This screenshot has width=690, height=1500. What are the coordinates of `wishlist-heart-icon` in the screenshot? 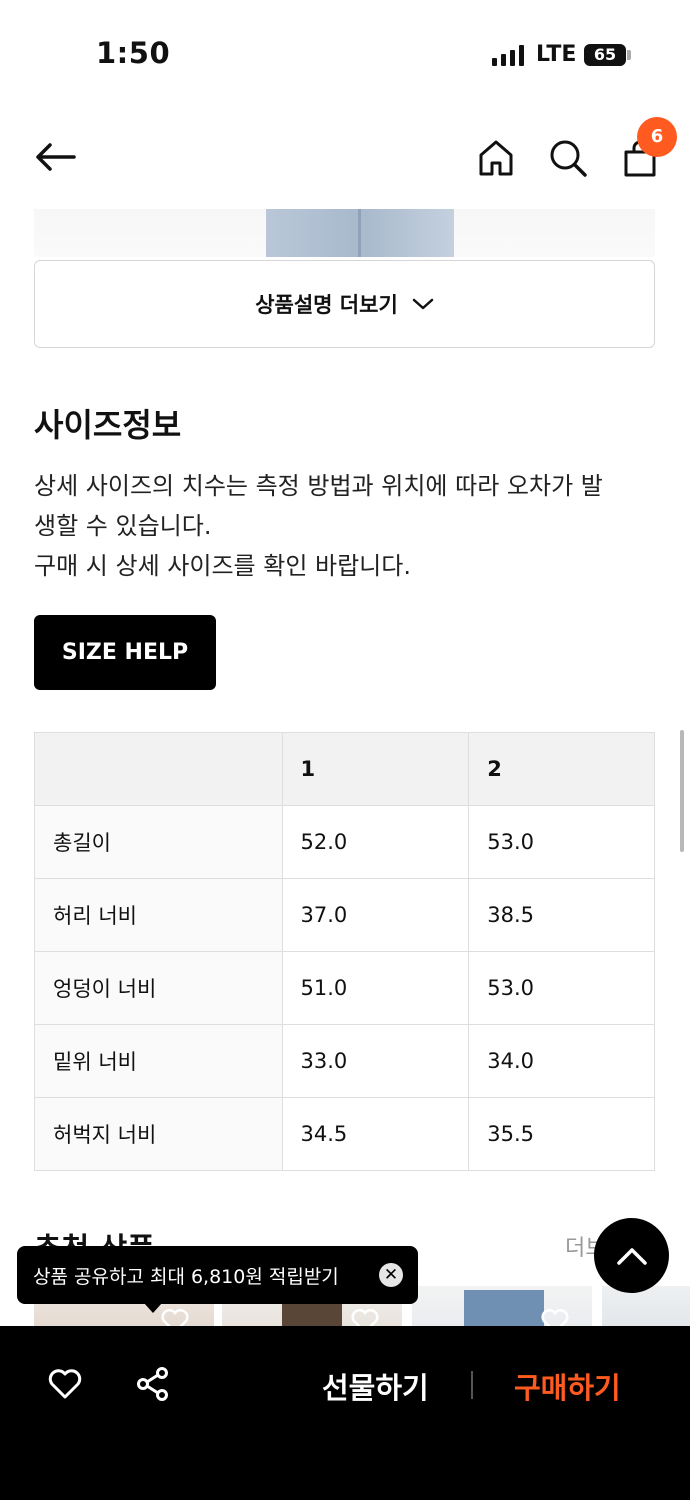 It's located at (65, 1384).